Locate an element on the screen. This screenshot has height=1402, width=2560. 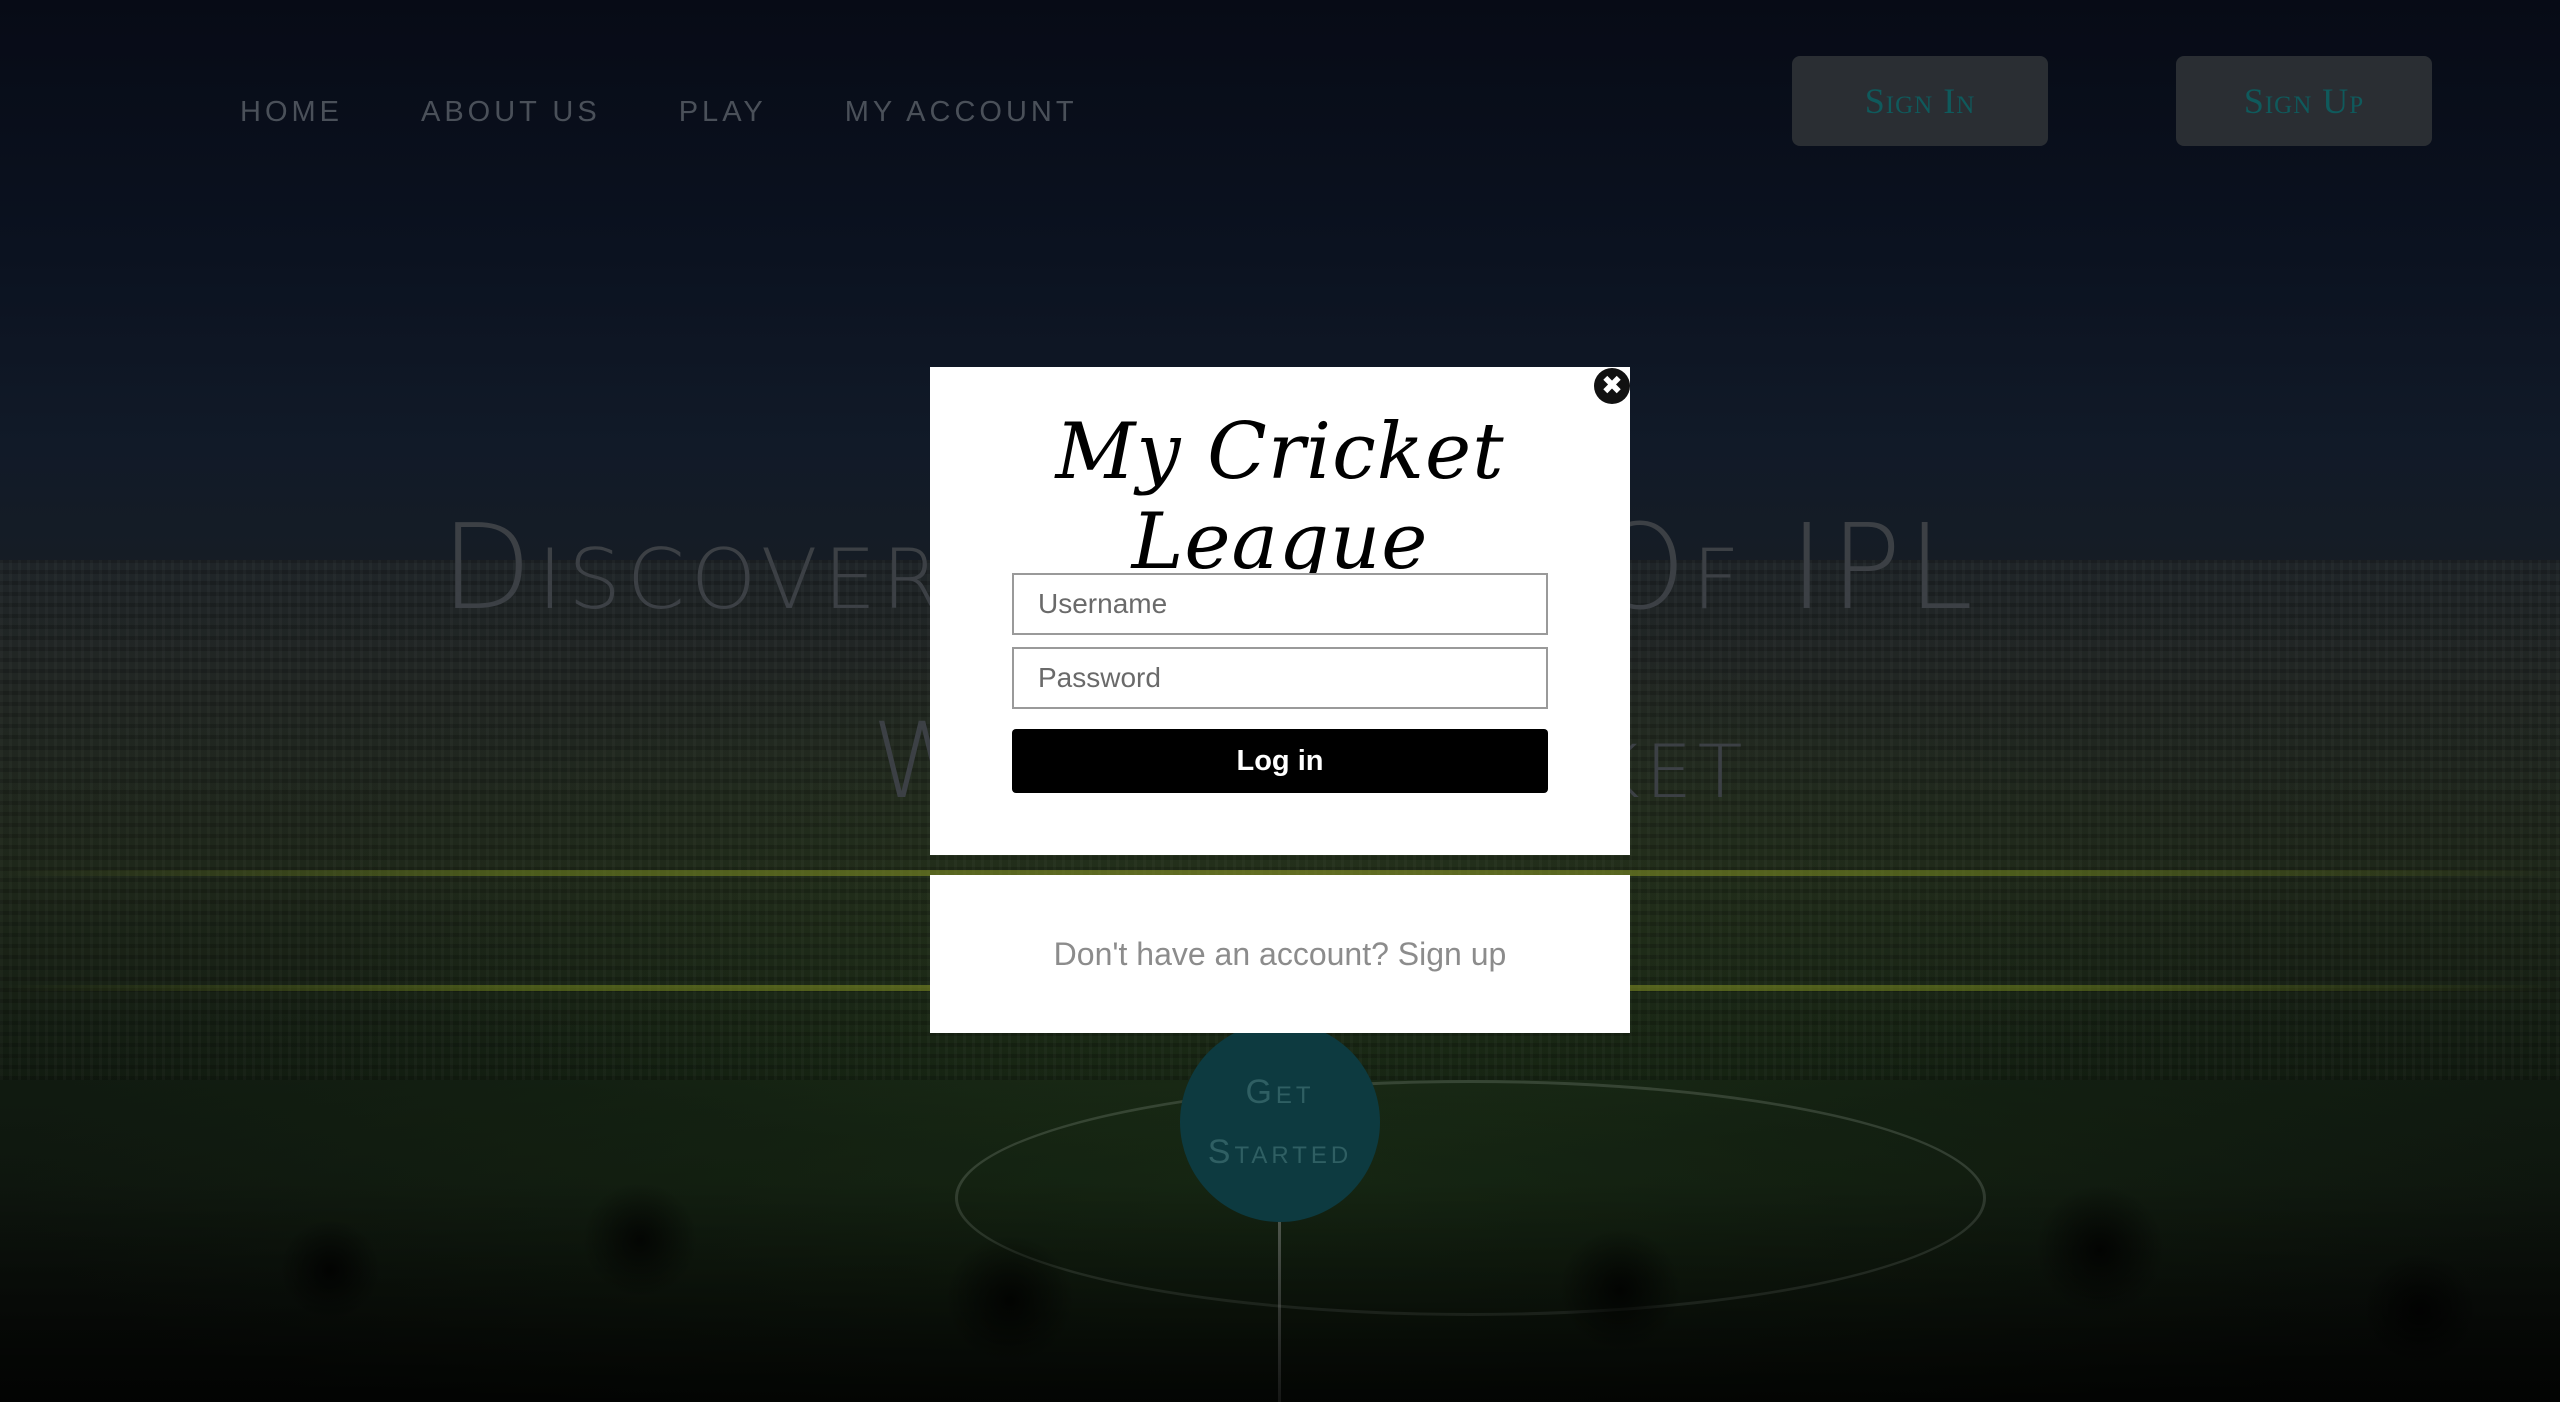
get-started-button: Get Started is located at coordinates (1280, 1122).